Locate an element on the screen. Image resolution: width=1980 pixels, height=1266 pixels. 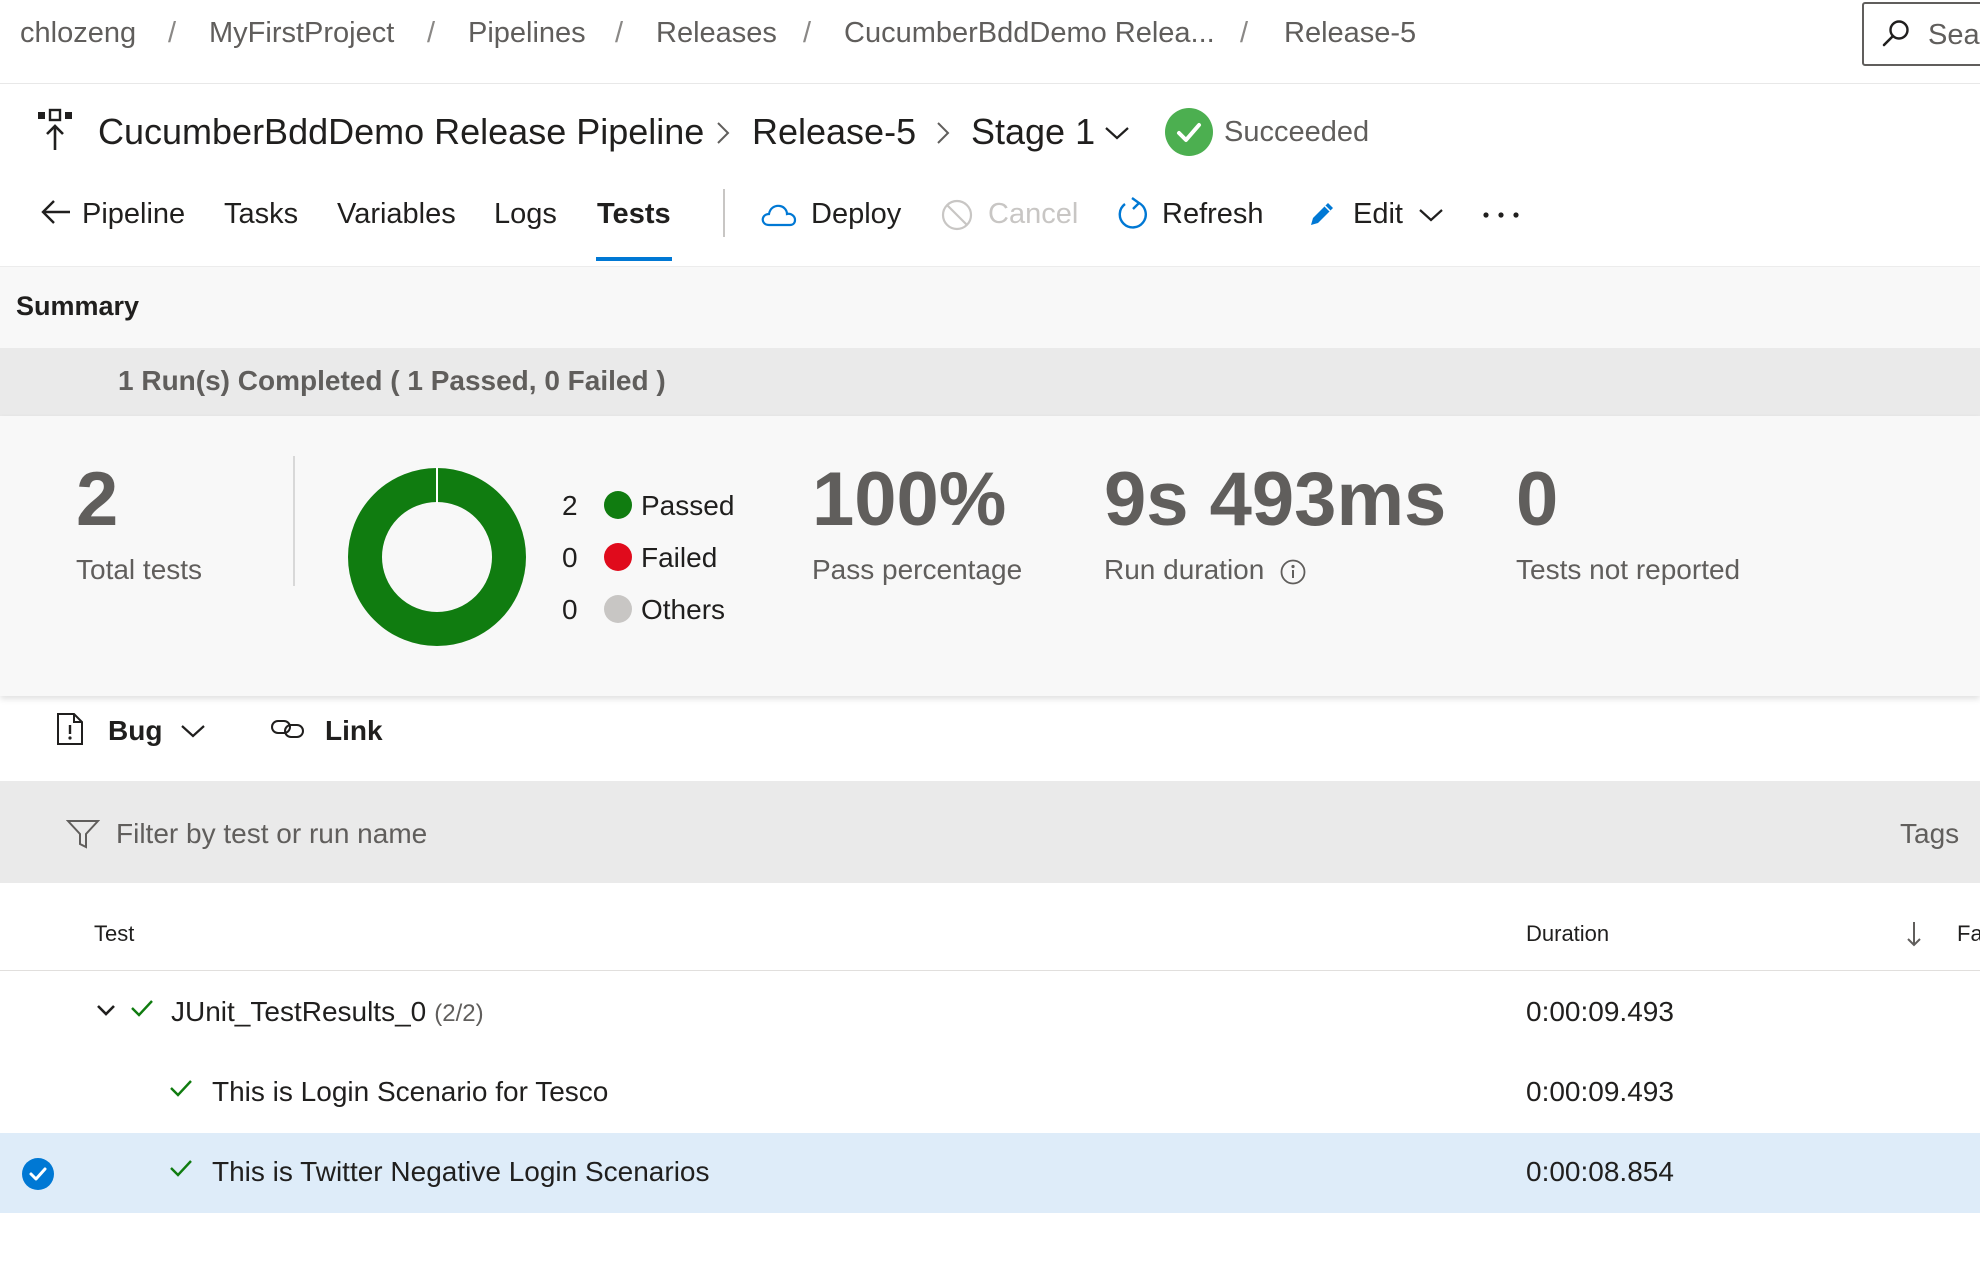
column-header-duration: Duration is located at coordinates (1567, 934).